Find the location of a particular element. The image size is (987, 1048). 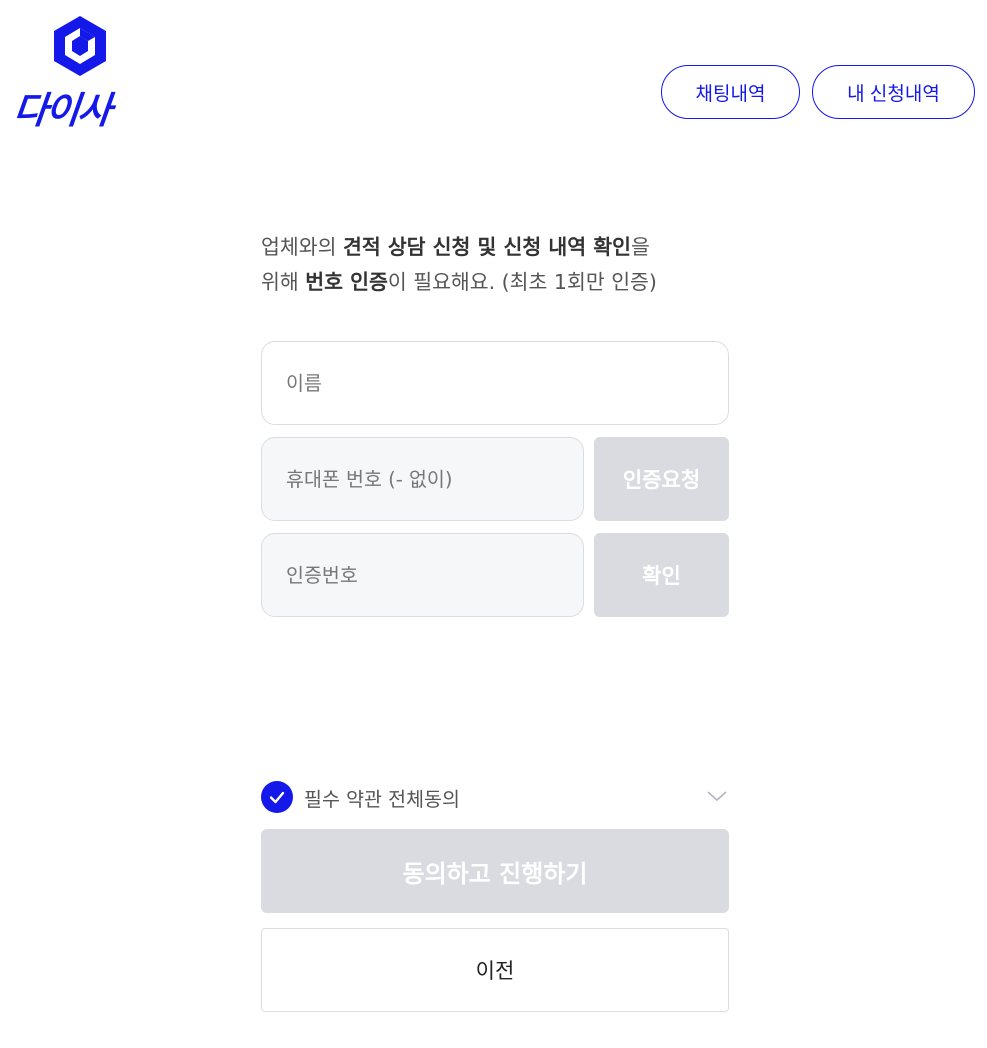

verification-code-input is located at coordinates (422, 575).